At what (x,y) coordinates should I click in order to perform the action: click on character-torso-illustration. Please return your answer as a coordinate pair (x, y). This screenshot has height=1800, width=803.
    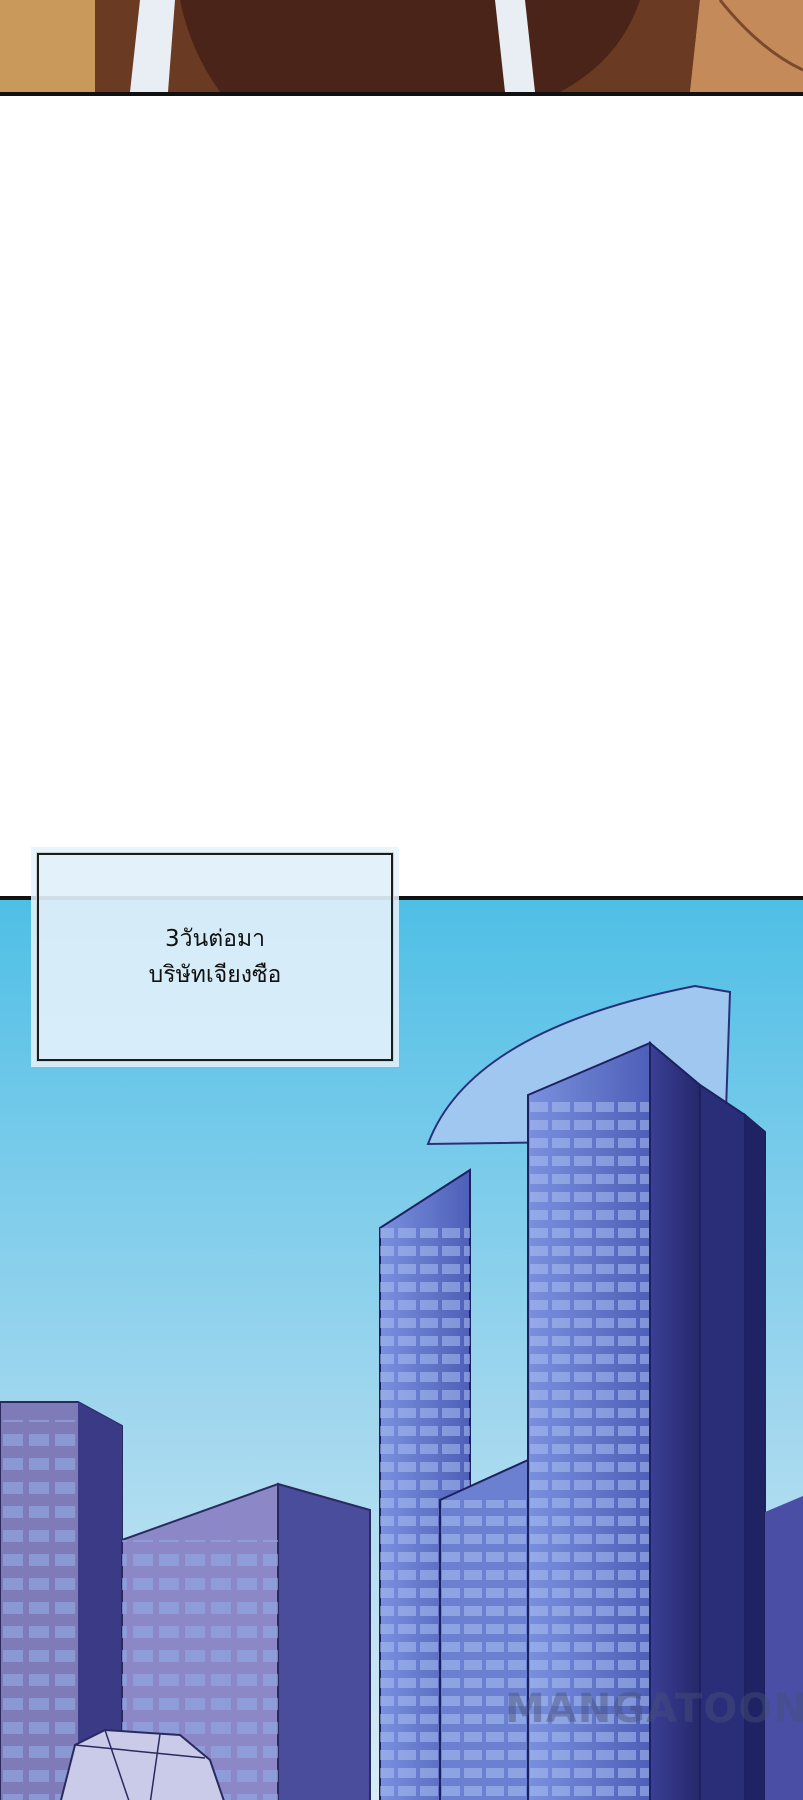
    Looking at the image, I should click on (401, 46).